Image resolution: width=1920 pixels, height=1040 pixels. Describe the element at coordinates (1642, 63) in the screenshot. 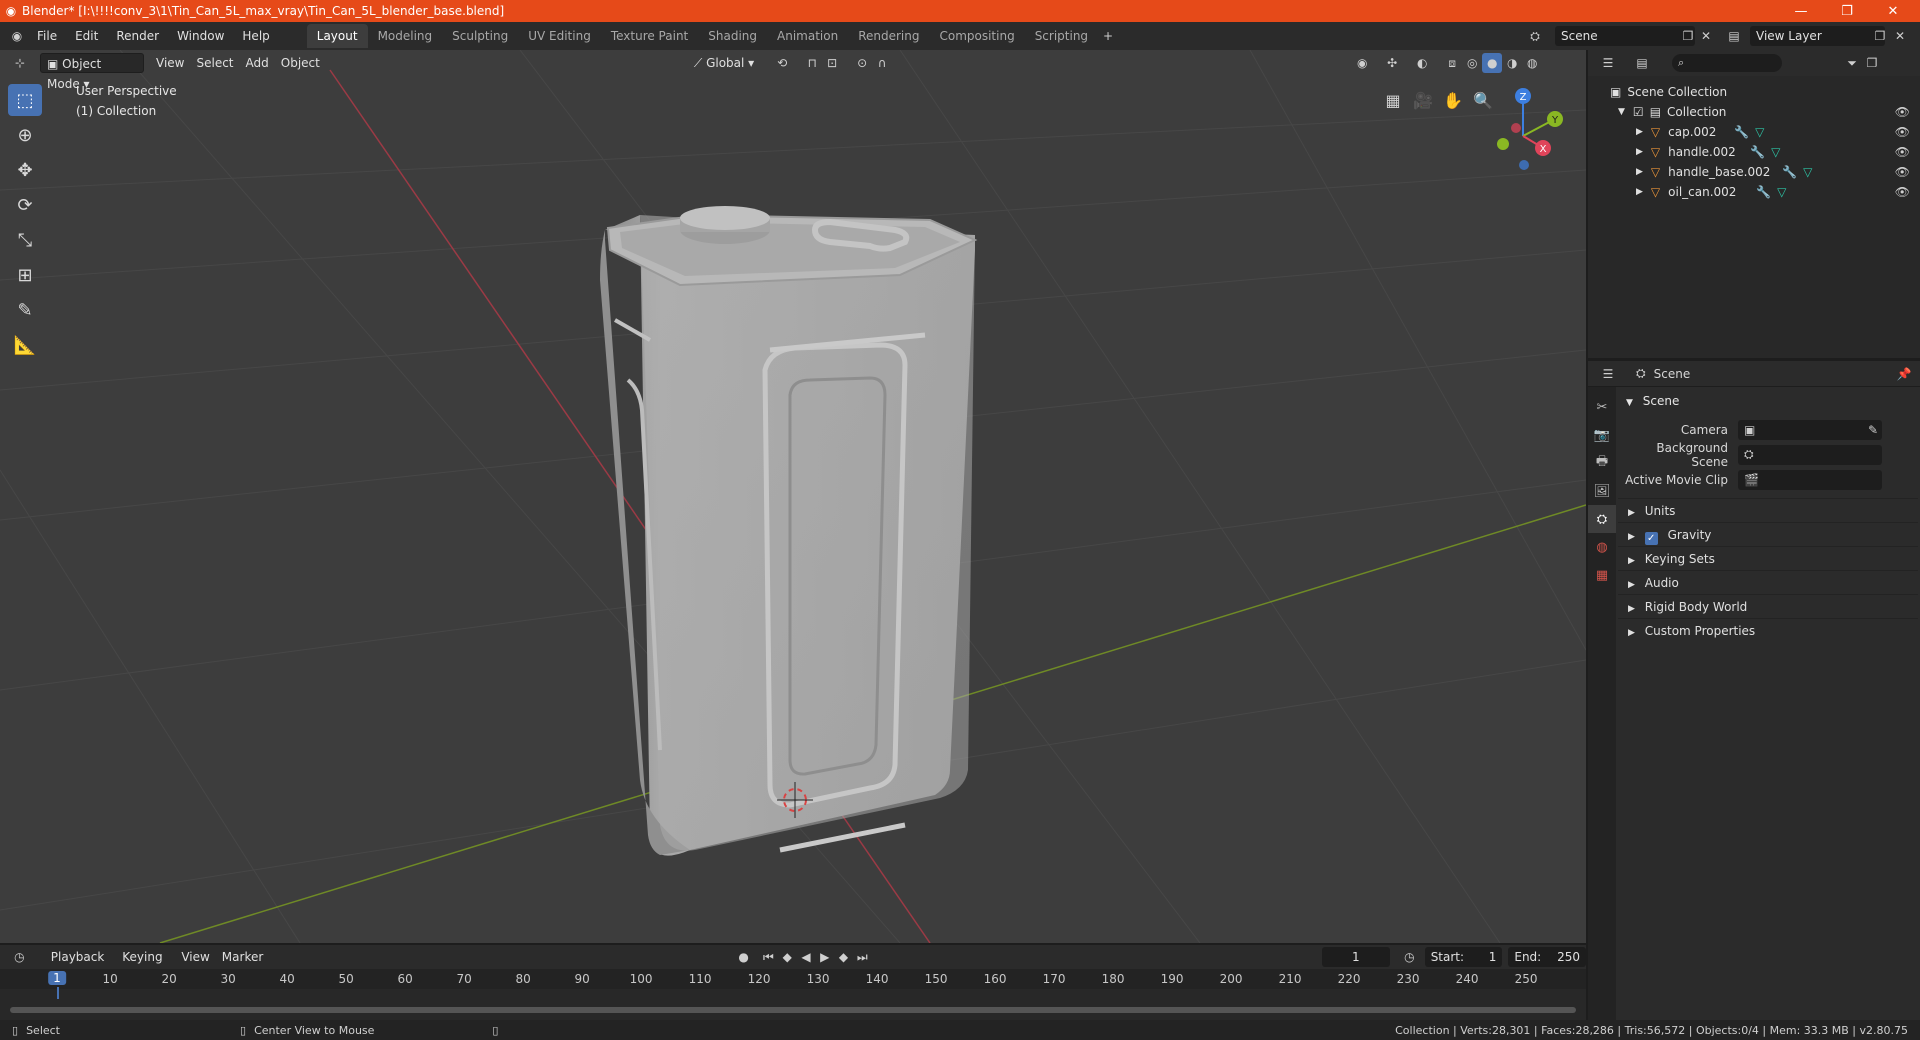

I see `display-mode-icon: ▤` at that location.